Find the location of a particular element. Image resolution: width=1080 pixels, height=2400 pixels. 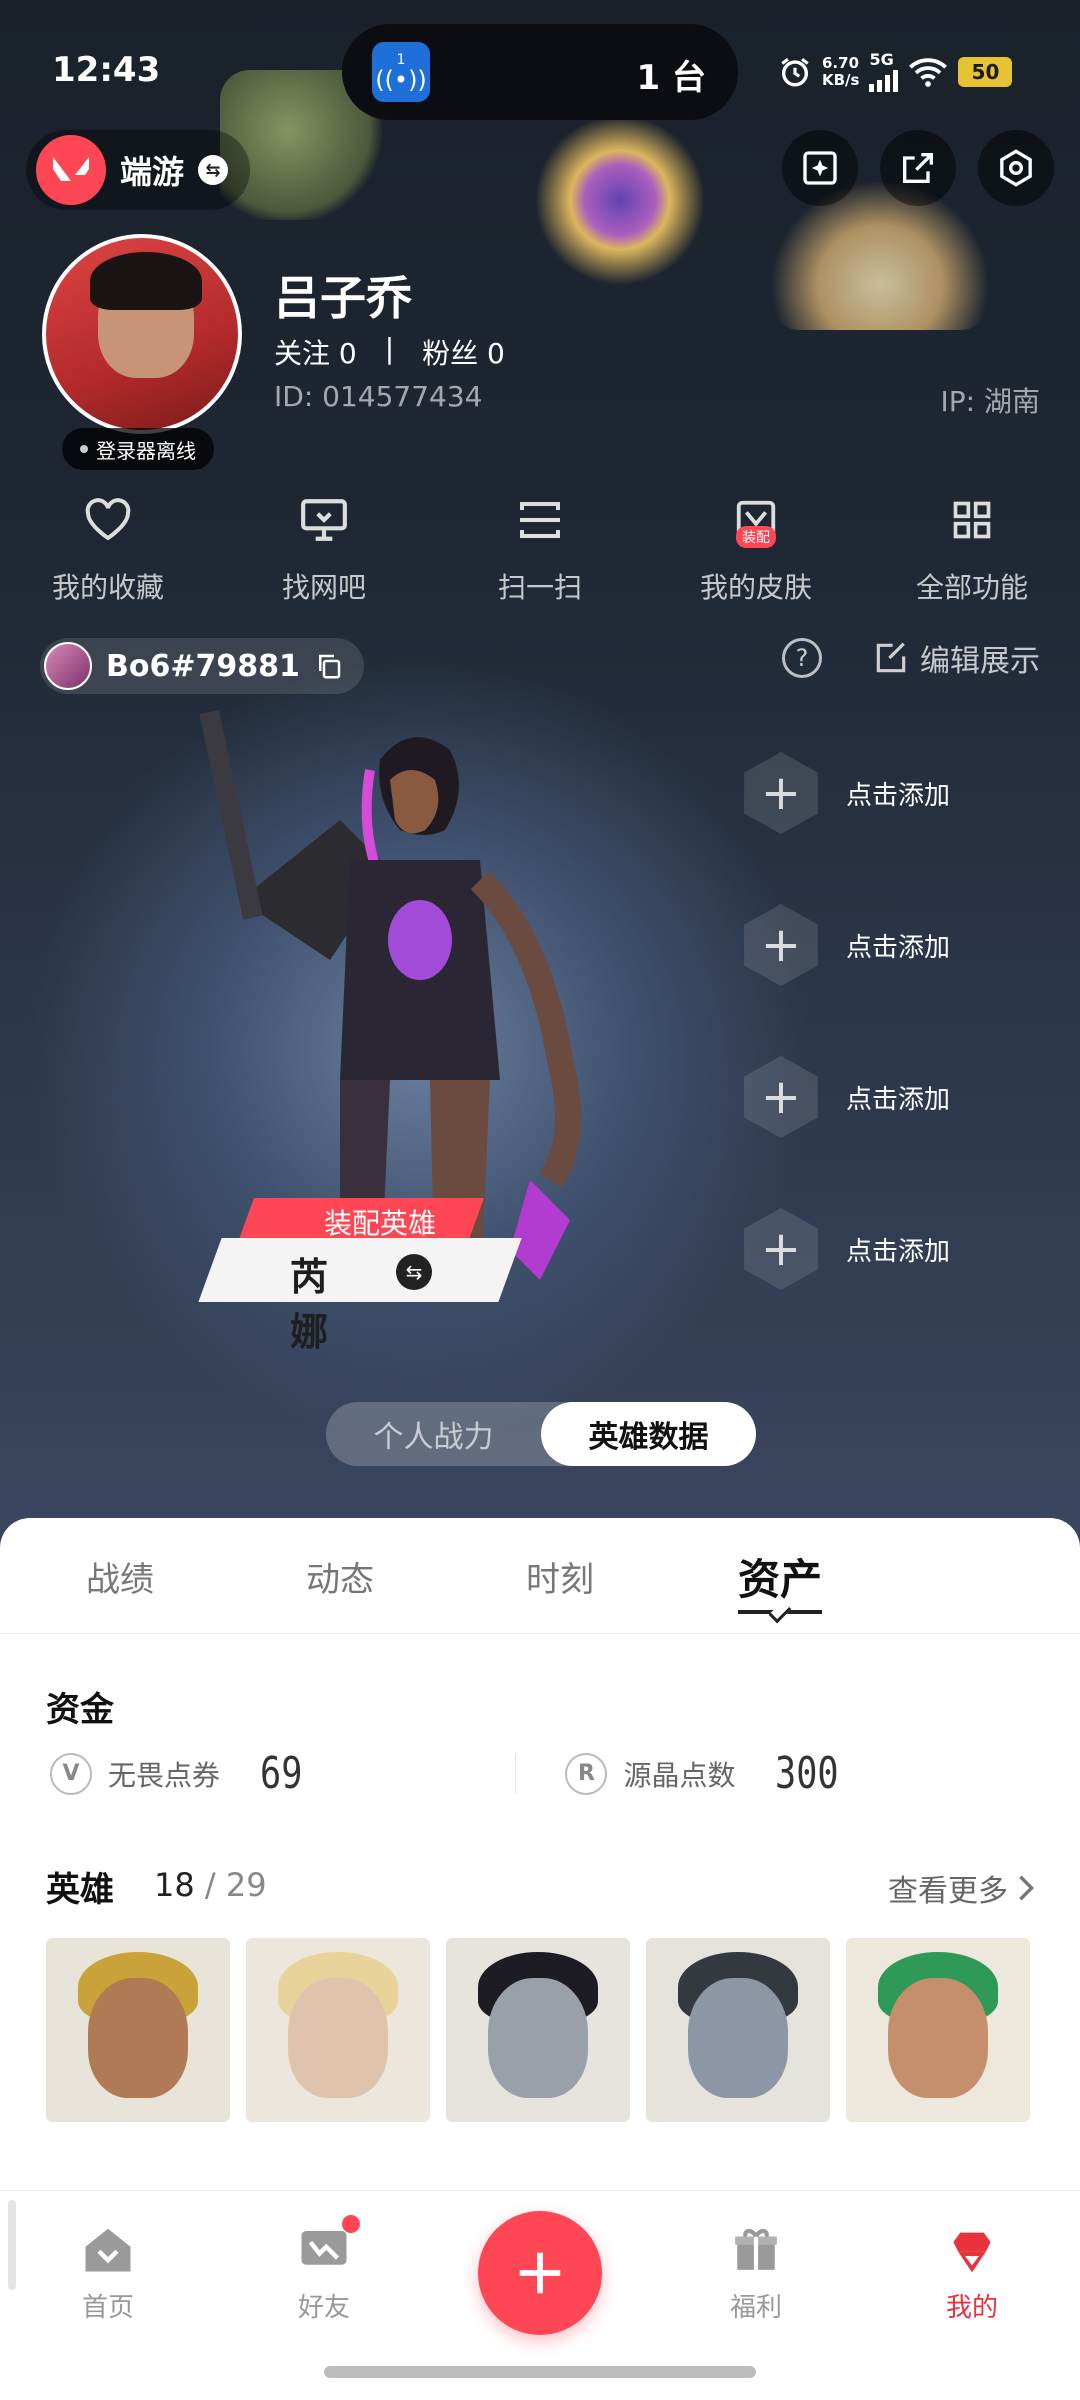

sparkle-card-button is located at coordinates (820, 168).